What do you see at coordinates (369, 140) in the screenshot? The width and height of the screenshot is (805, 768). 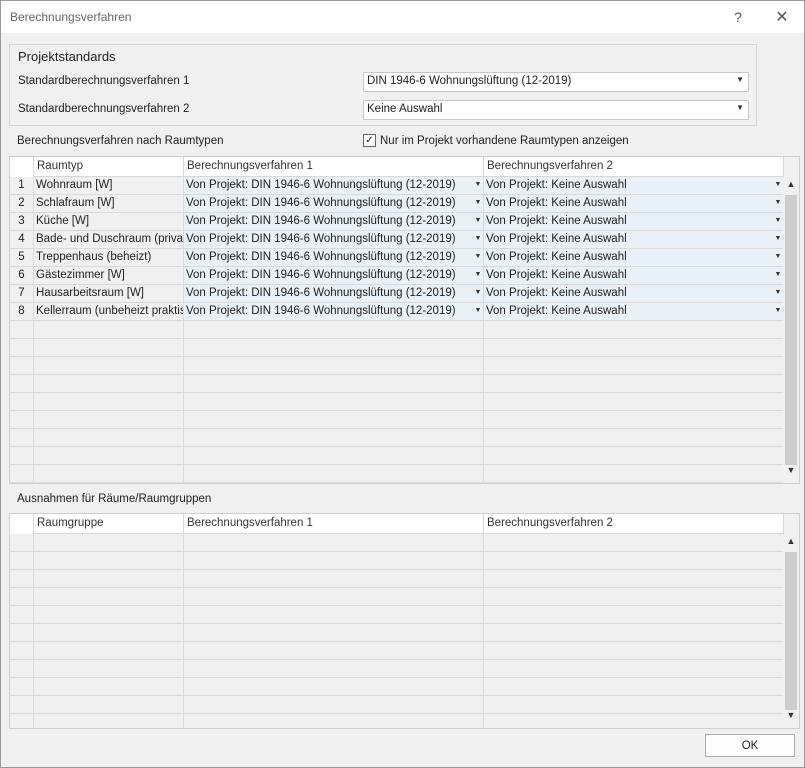 I see `check-icon: ✓` at bounding box center [369, 140].